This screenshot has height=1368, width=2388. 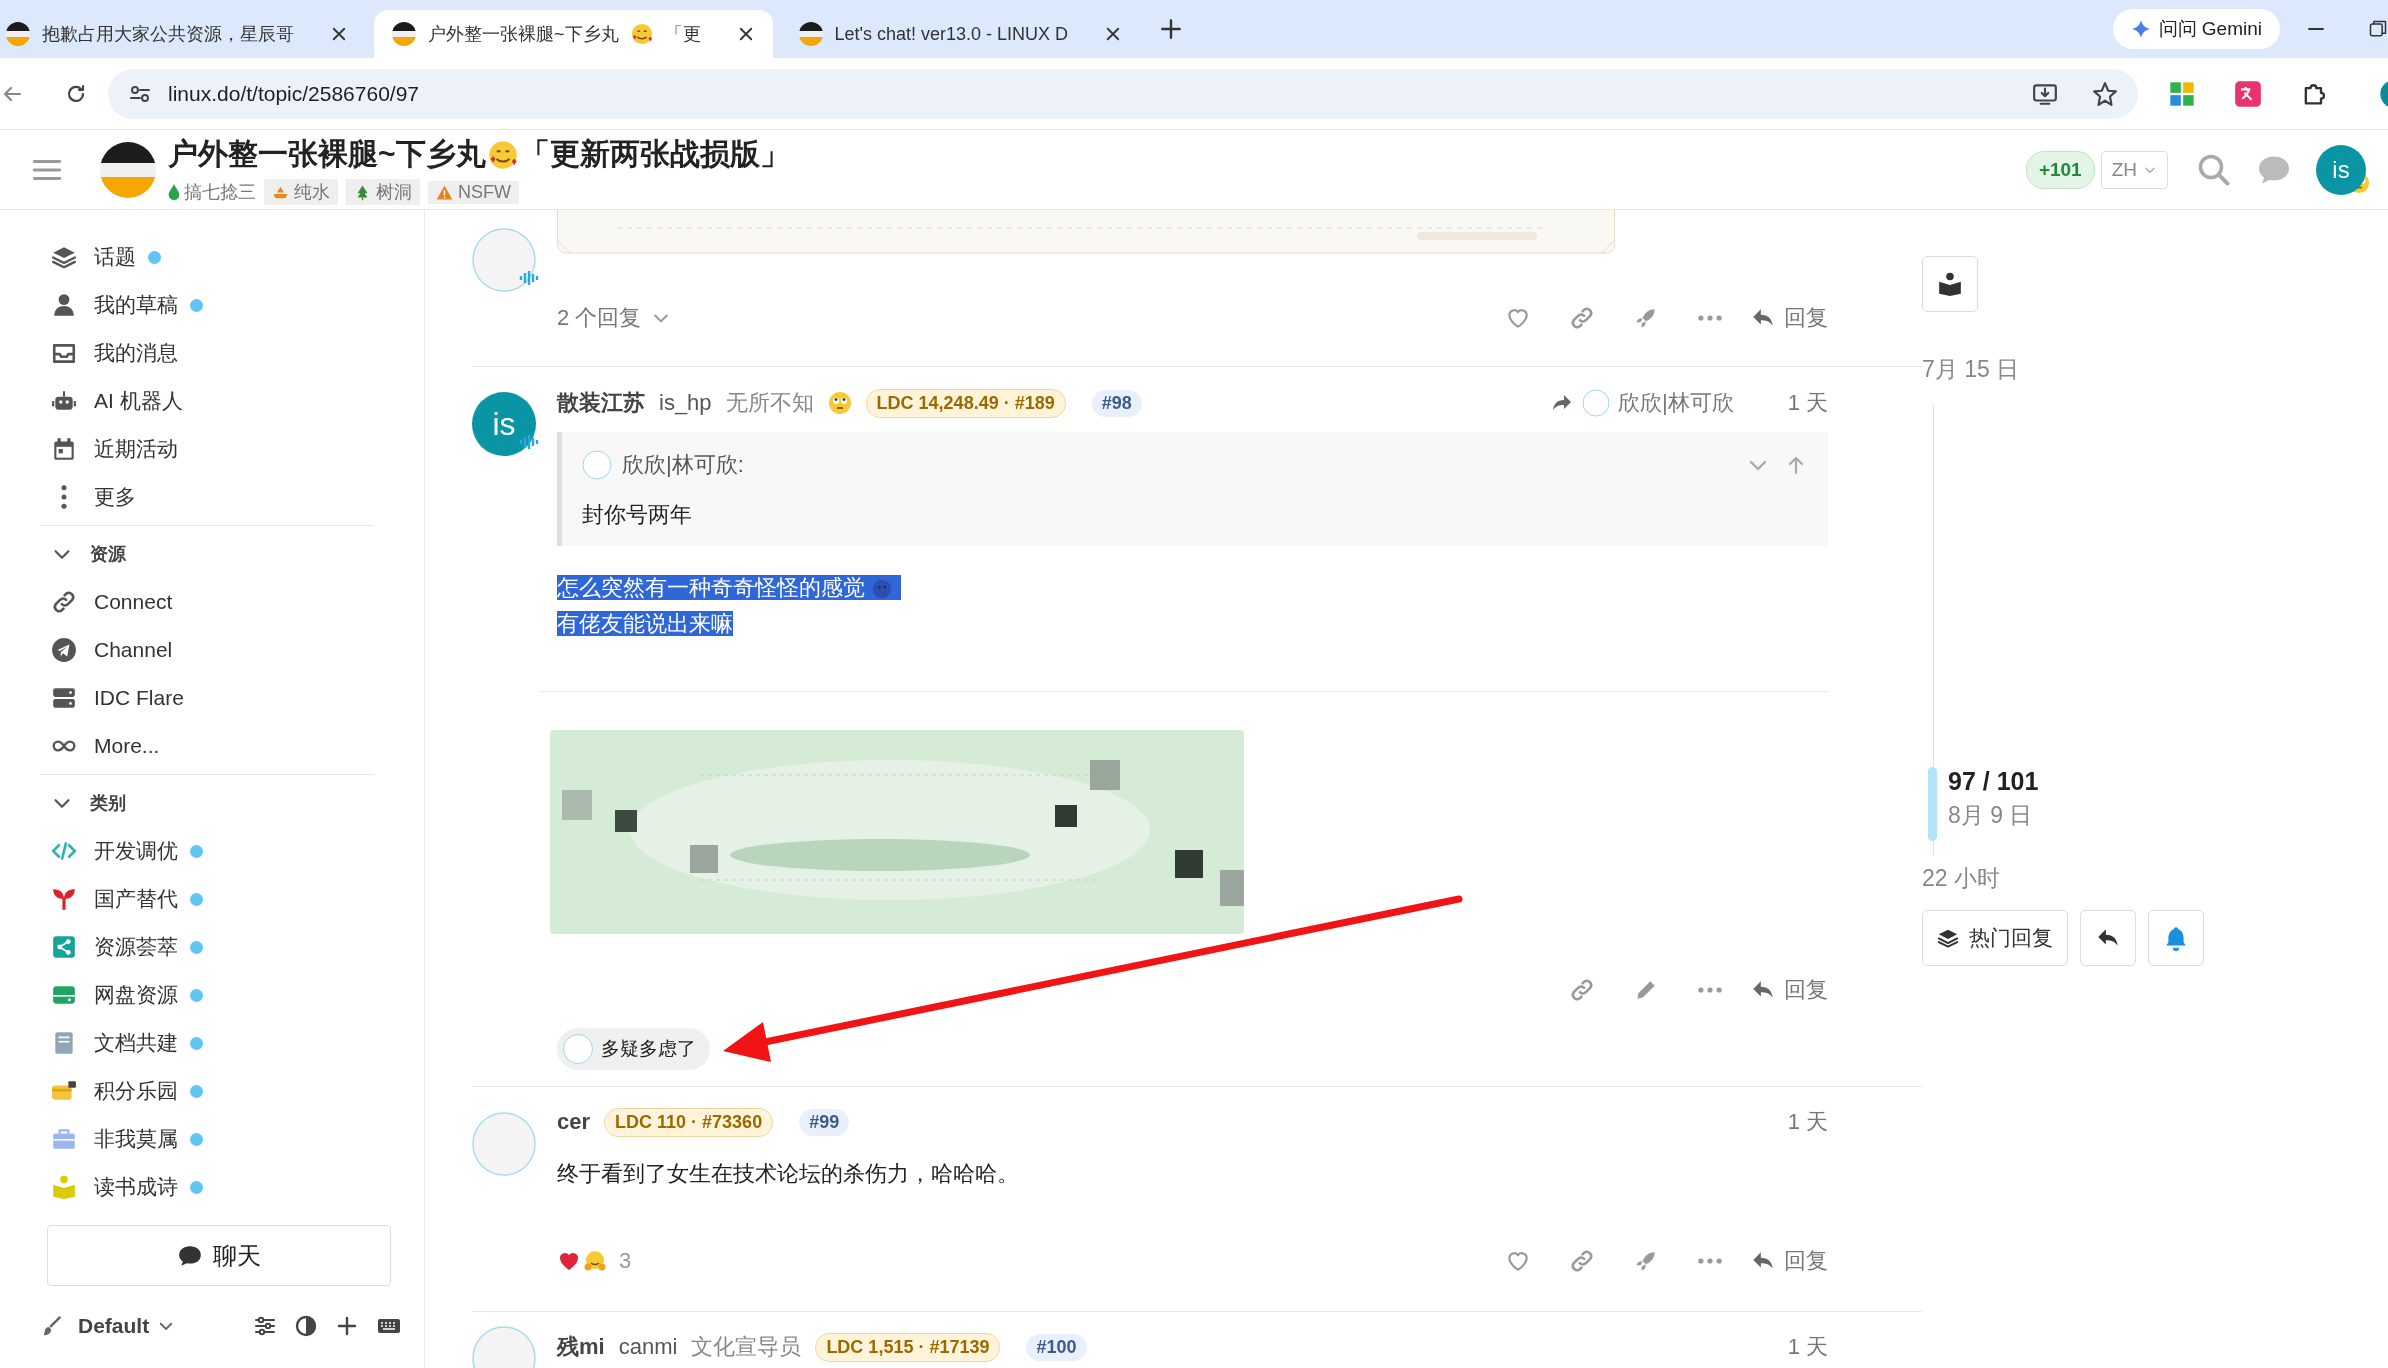 What do you see at coordinates (614, 318) in the screenshot?
I see `replies-toggle: 2 个回复` at bounding box center [614, 318].